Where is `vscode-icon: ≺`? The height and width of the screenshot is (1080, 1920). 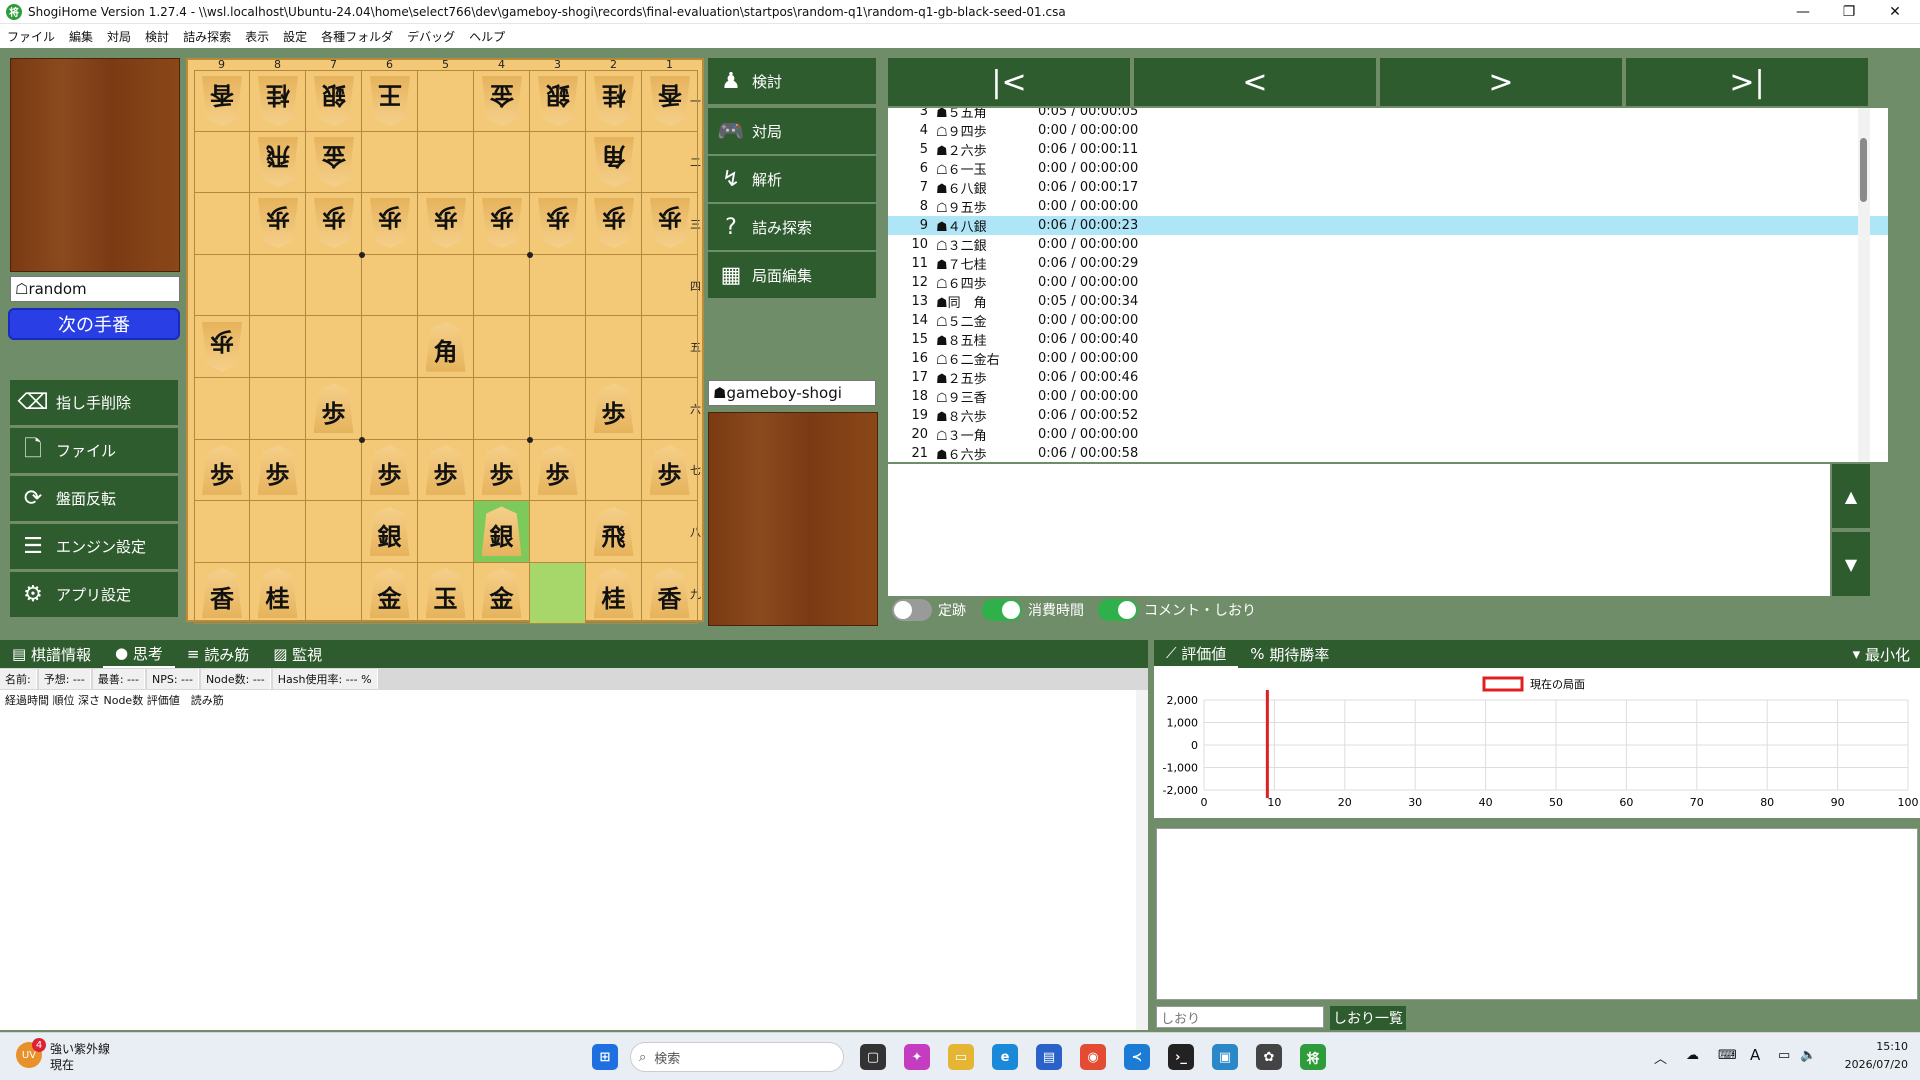
vscode-icon: ≺ is located at coordinates (1137, 1057).